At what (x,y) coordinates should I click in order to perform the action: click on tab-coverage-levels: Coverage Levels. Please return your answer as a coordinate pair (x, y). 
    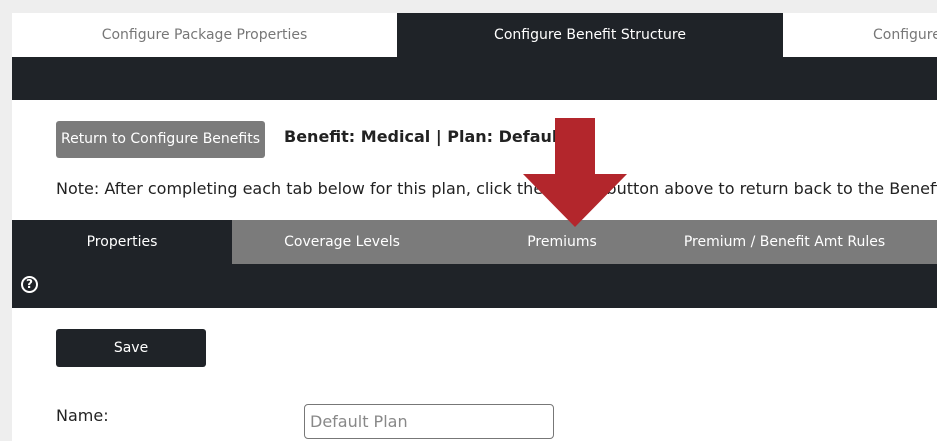
    Looking at the image, I should click on (342, 242).